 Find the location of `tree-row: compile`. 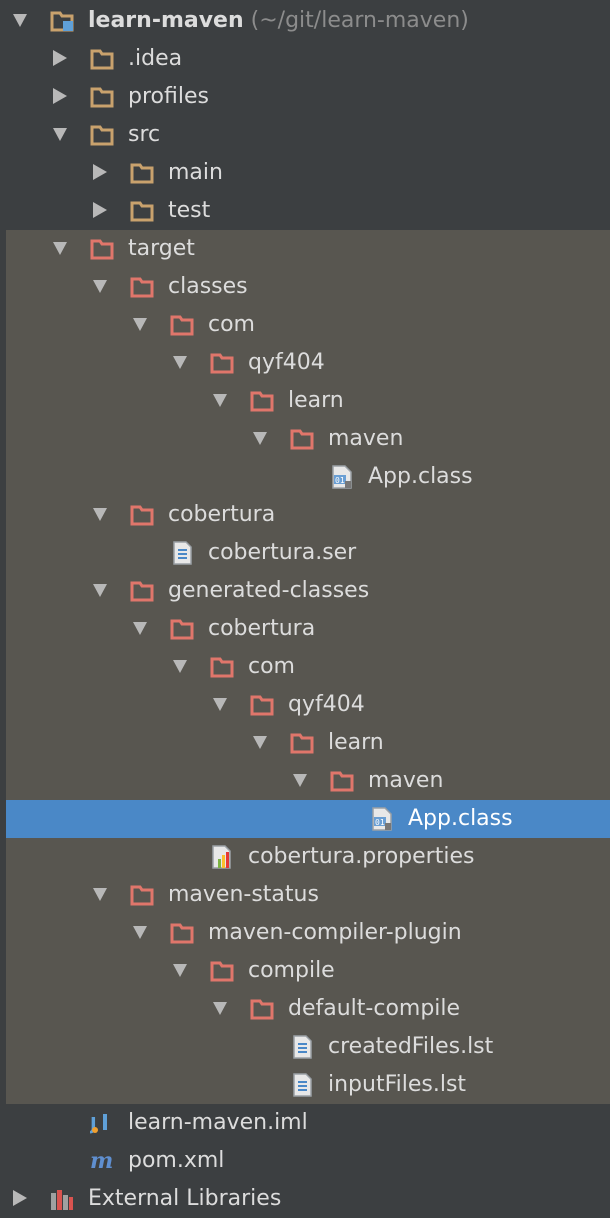

tree-row: compile is located at coordinates (305, 971).